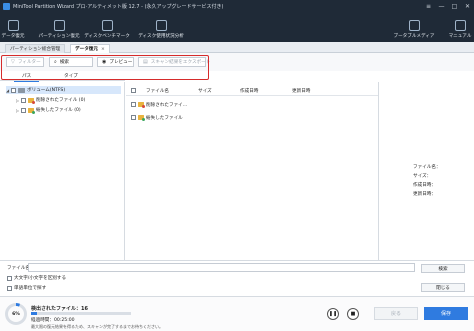 This screenshot has height=331, width=474. What do you see at coordinates (53, 320) in the screenshot?
I see `elapsed-time-label: 経過時間：00:25:00` at bounding box center [53, 320].